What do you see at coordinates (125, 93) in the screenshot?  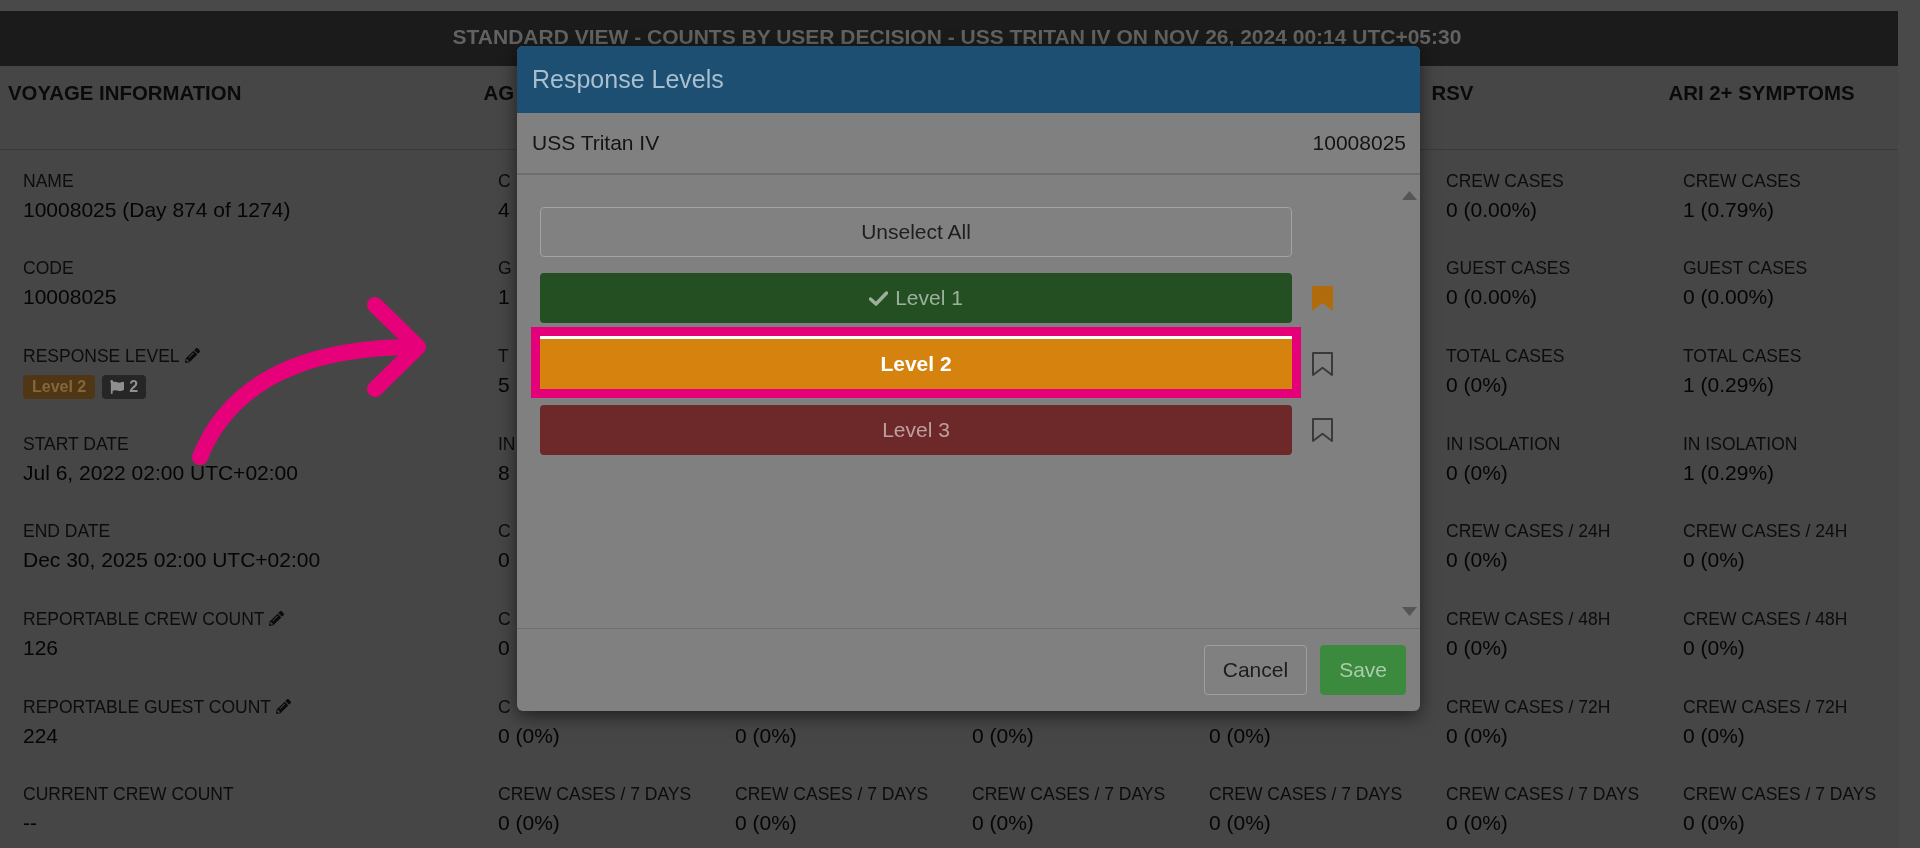 I see `column-header: VOYAGE INFORMATION` at bounding box center [125, 93].